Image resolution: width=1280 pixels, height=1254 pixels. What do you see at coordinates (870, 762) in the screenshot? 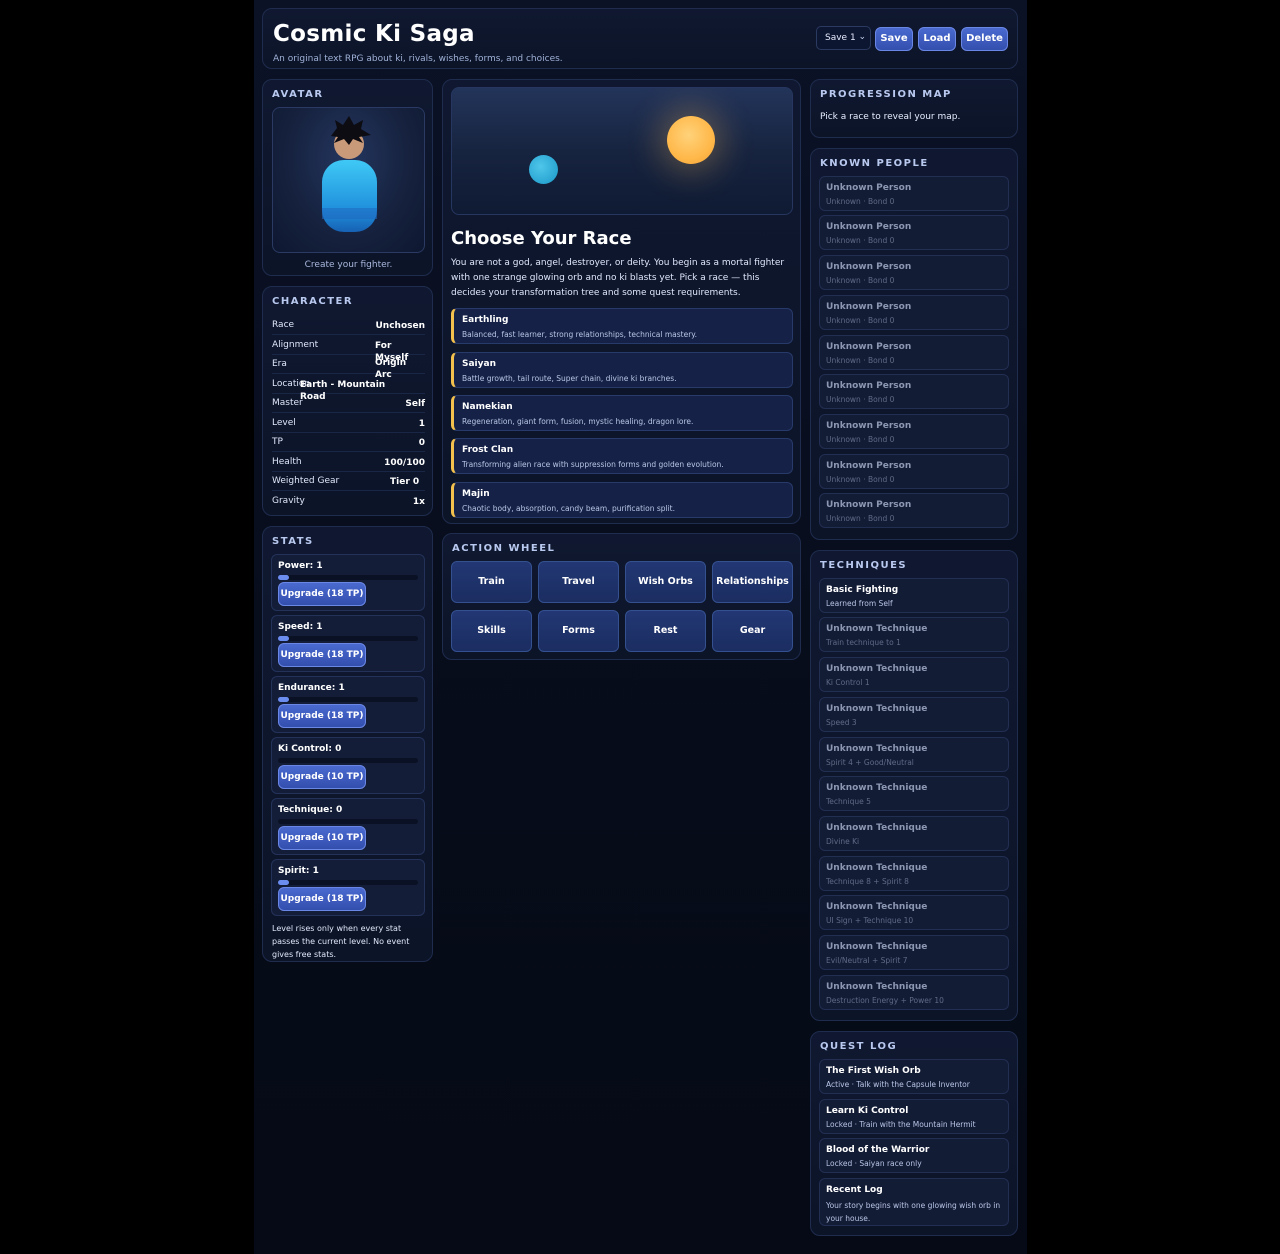
I see `technique-requirement: Spirit 4 + Good/Neutral` at bounding box center [870, 762].